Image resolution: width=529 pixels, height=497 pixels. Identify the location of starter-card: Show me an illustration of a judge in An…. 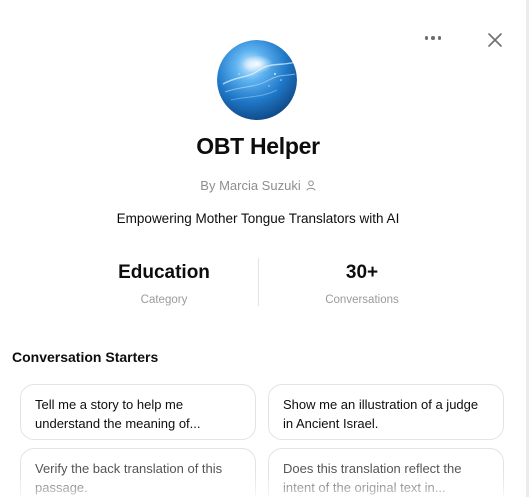
(386, 412).